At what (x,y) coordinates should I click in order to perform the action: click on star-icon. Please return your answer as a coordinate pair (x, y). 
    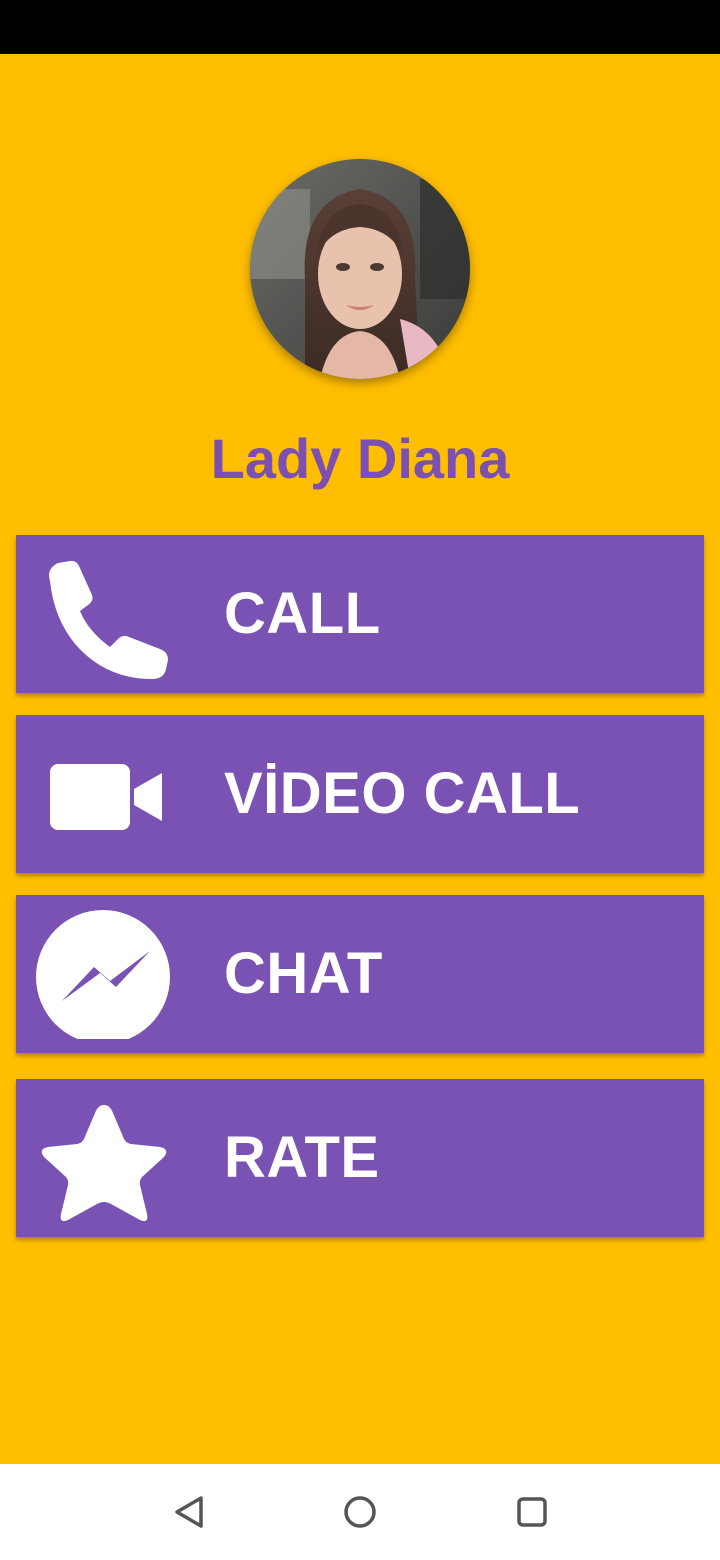
    Looking at the image, I should click on (104, 1163).